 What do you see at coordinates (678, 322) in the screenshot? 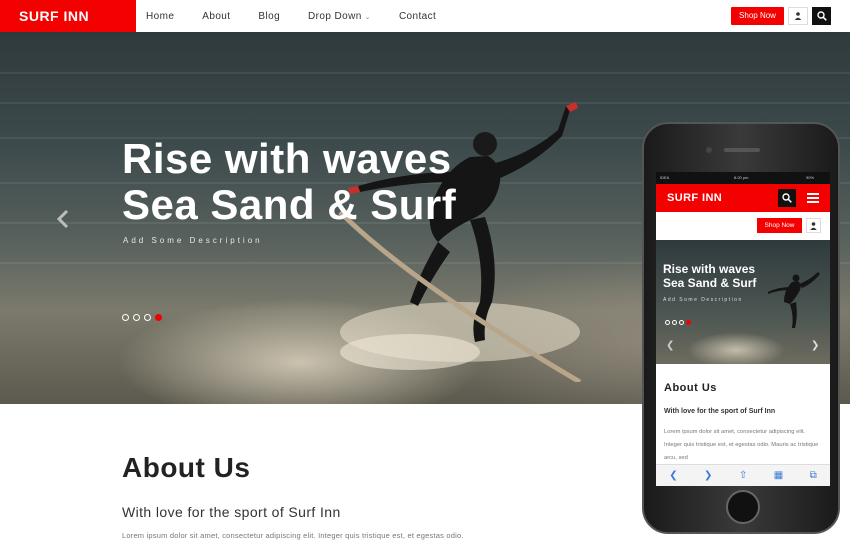
I see `phone-slider-dots` at bounding box center [678, 322].